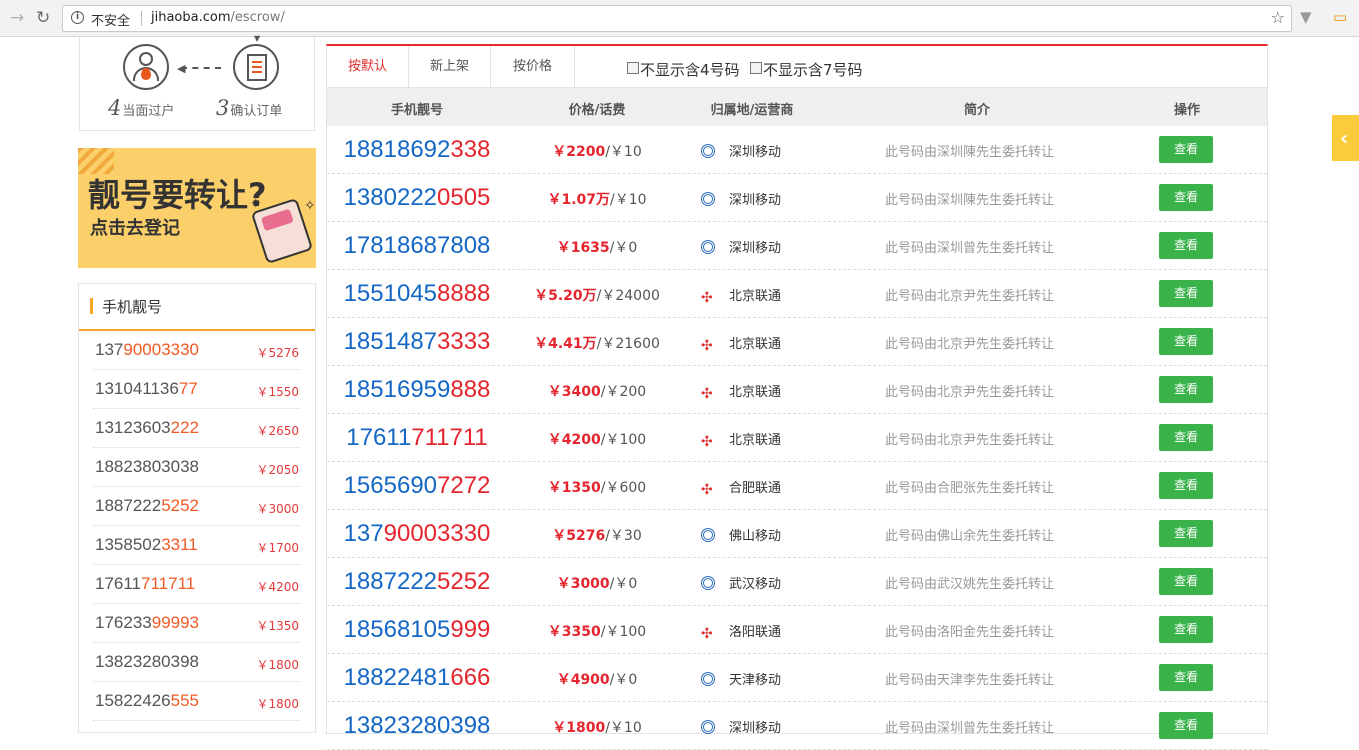 This screenshot has width=1359, height=750. I want to click on extension-folder-icon: ▭, so click(1340, 17).